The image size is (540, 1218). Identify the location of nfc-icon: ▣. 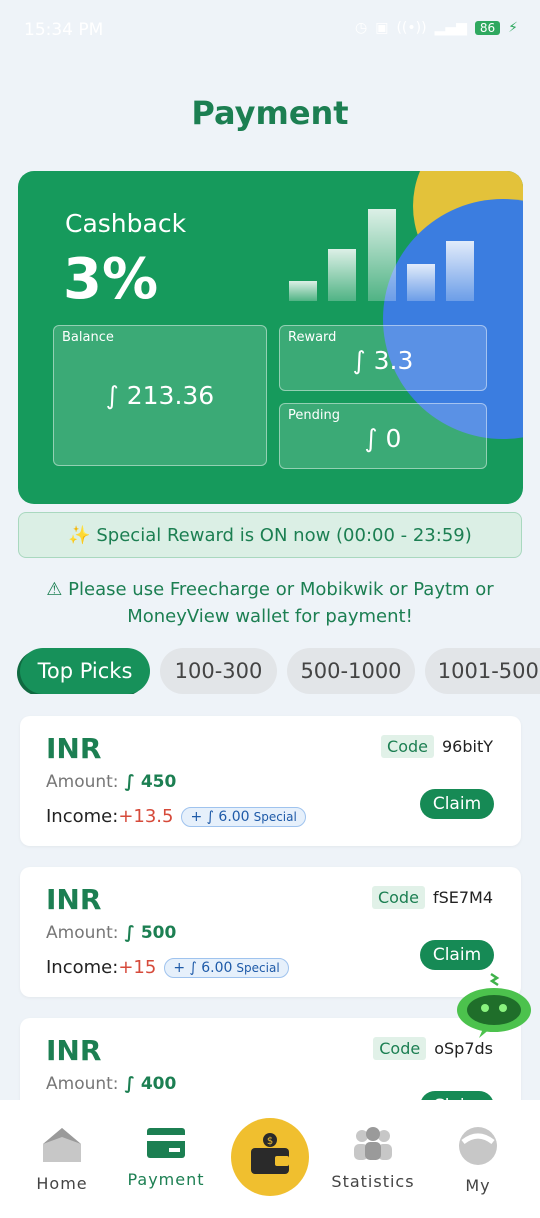
(382, 28).